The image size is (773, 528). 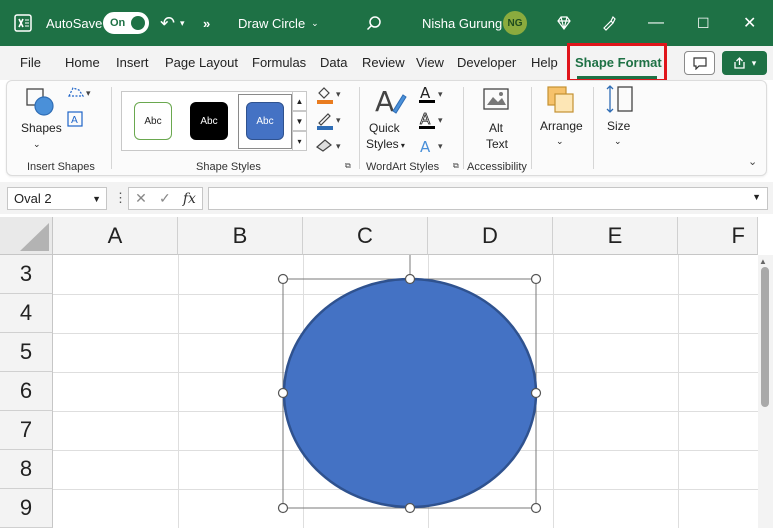 What do you see at coordinates (462, 23) in the screenshot?
I see `user-name: Nisha Gurung` at bounding box center [462, 23].